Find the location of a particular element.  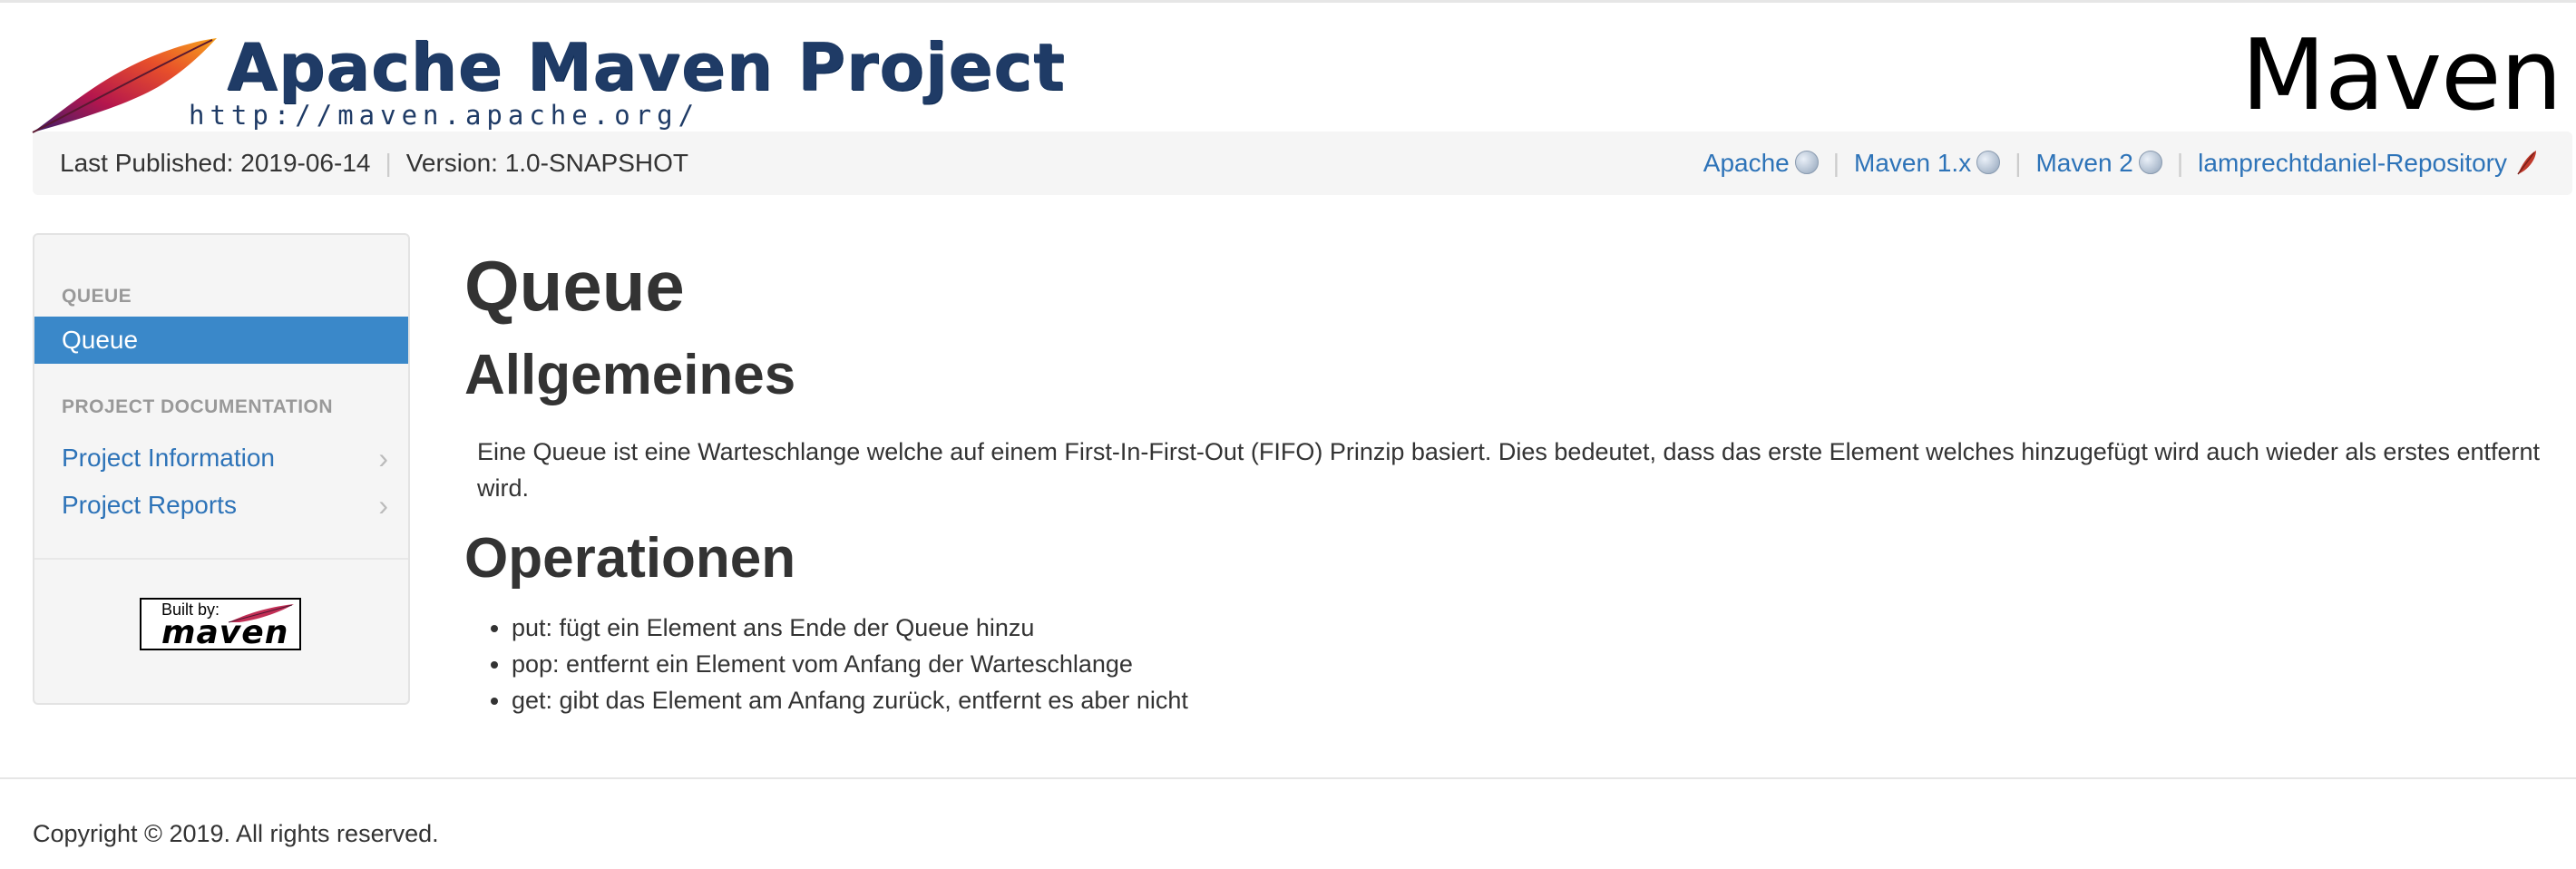

footer-divider is located at coordinates (1288, 778).